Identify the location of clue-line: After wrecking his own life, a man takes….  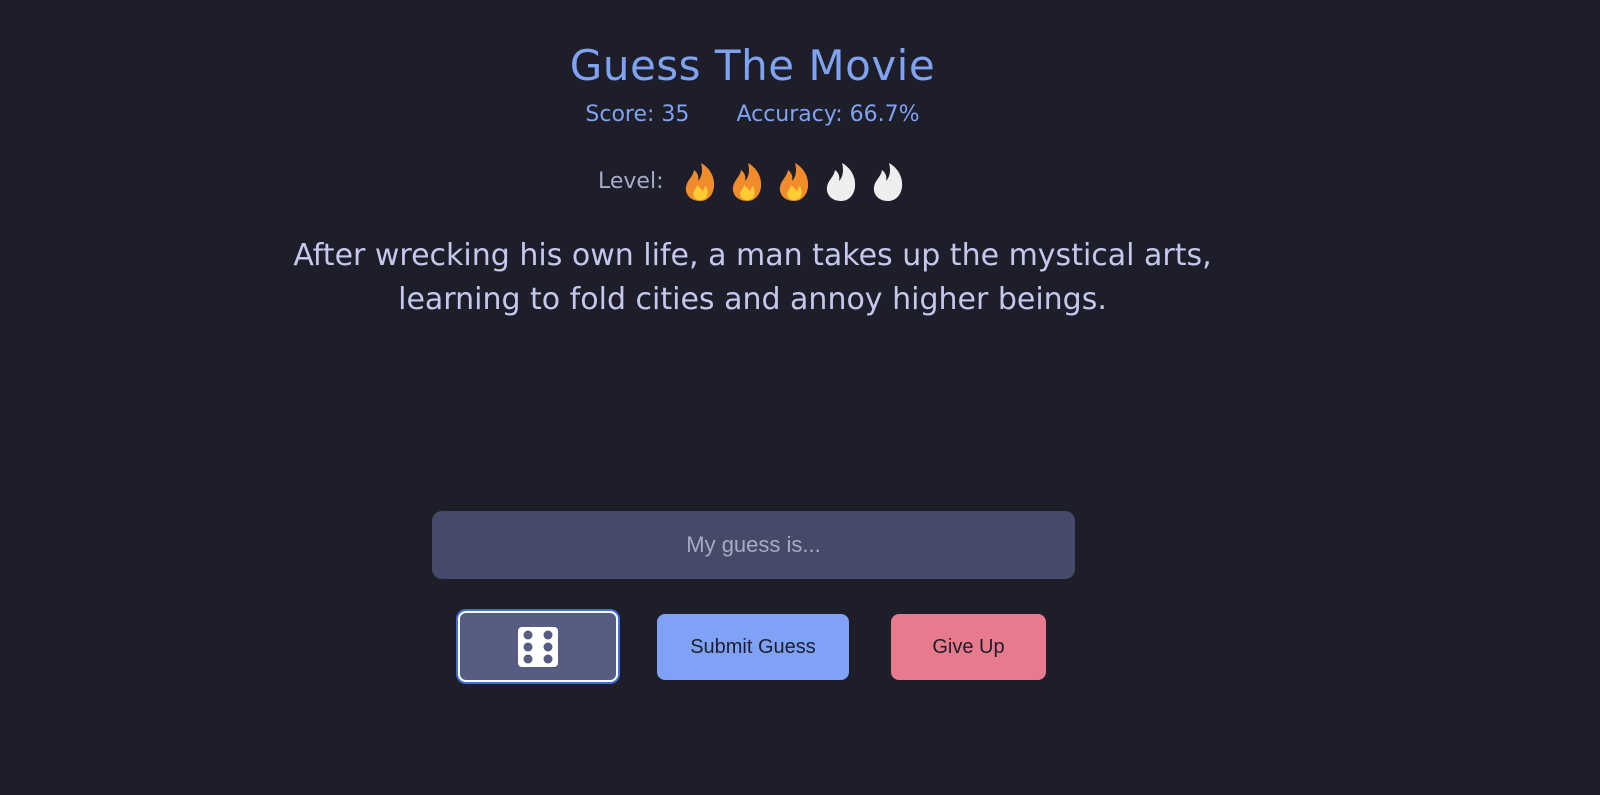
(752, 255).